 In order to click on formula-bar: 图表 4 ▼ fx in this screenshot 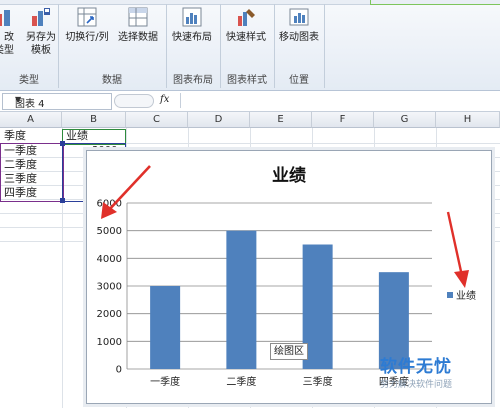, I will do `click(250, 101)`.